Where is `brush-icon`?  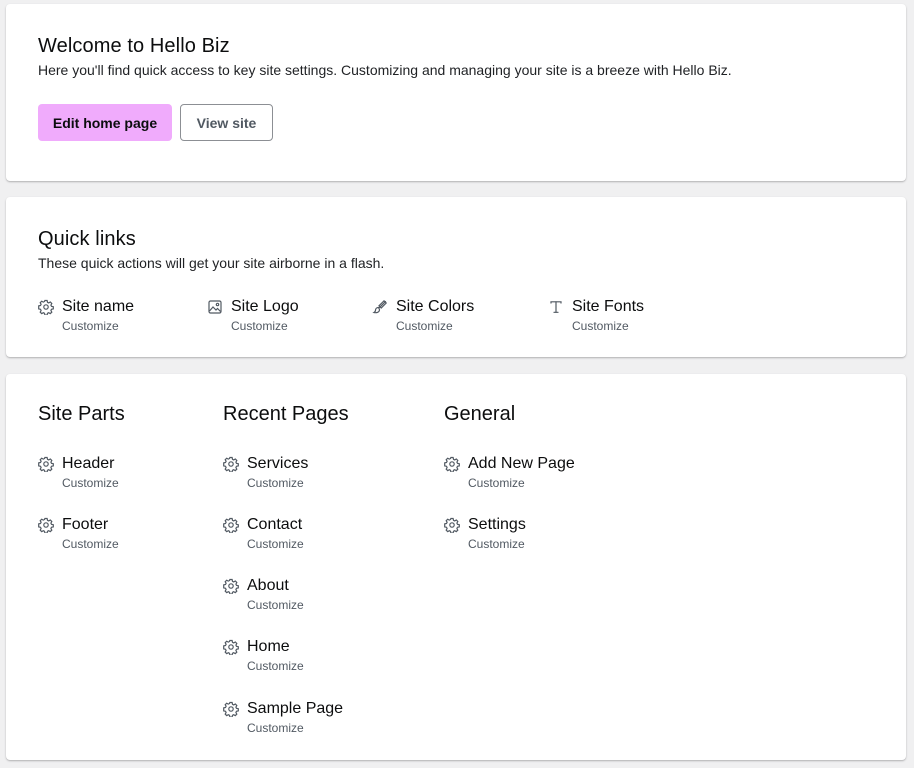
brush-icon is located at coordinates (380, 307).